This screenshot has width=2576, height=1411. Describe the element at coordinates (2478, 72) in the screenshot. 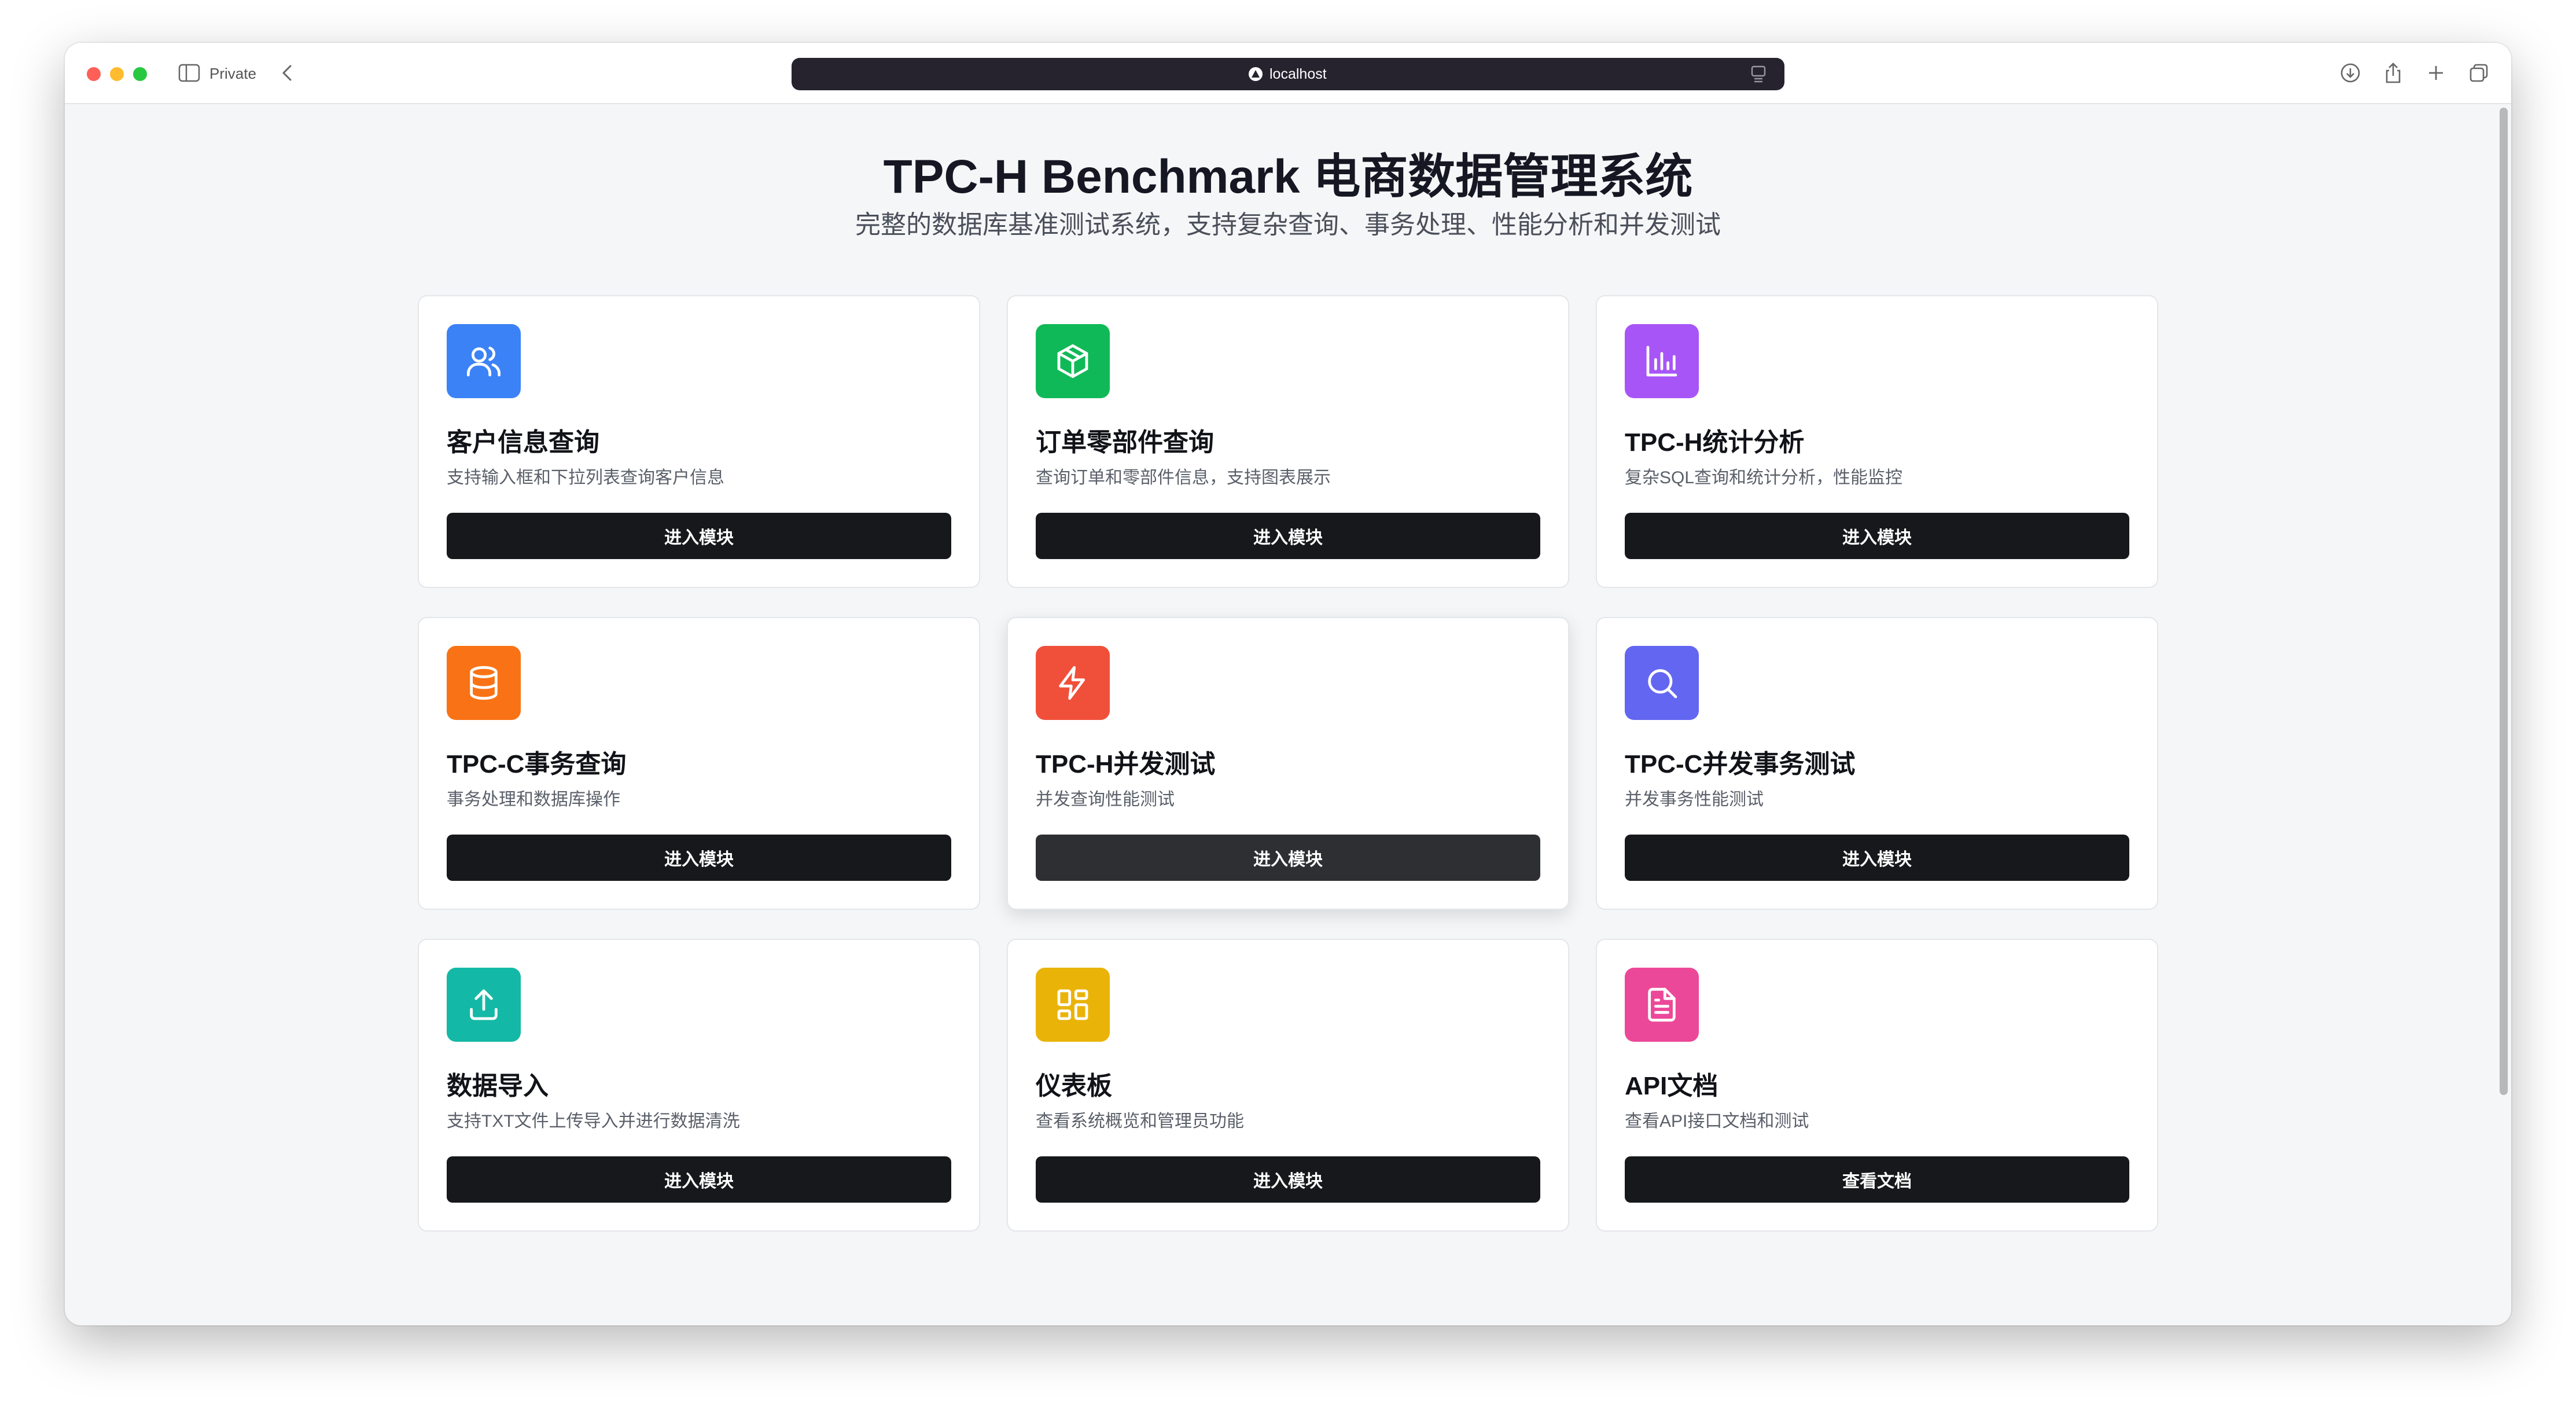

I see `tab-overview-icon` at that location.